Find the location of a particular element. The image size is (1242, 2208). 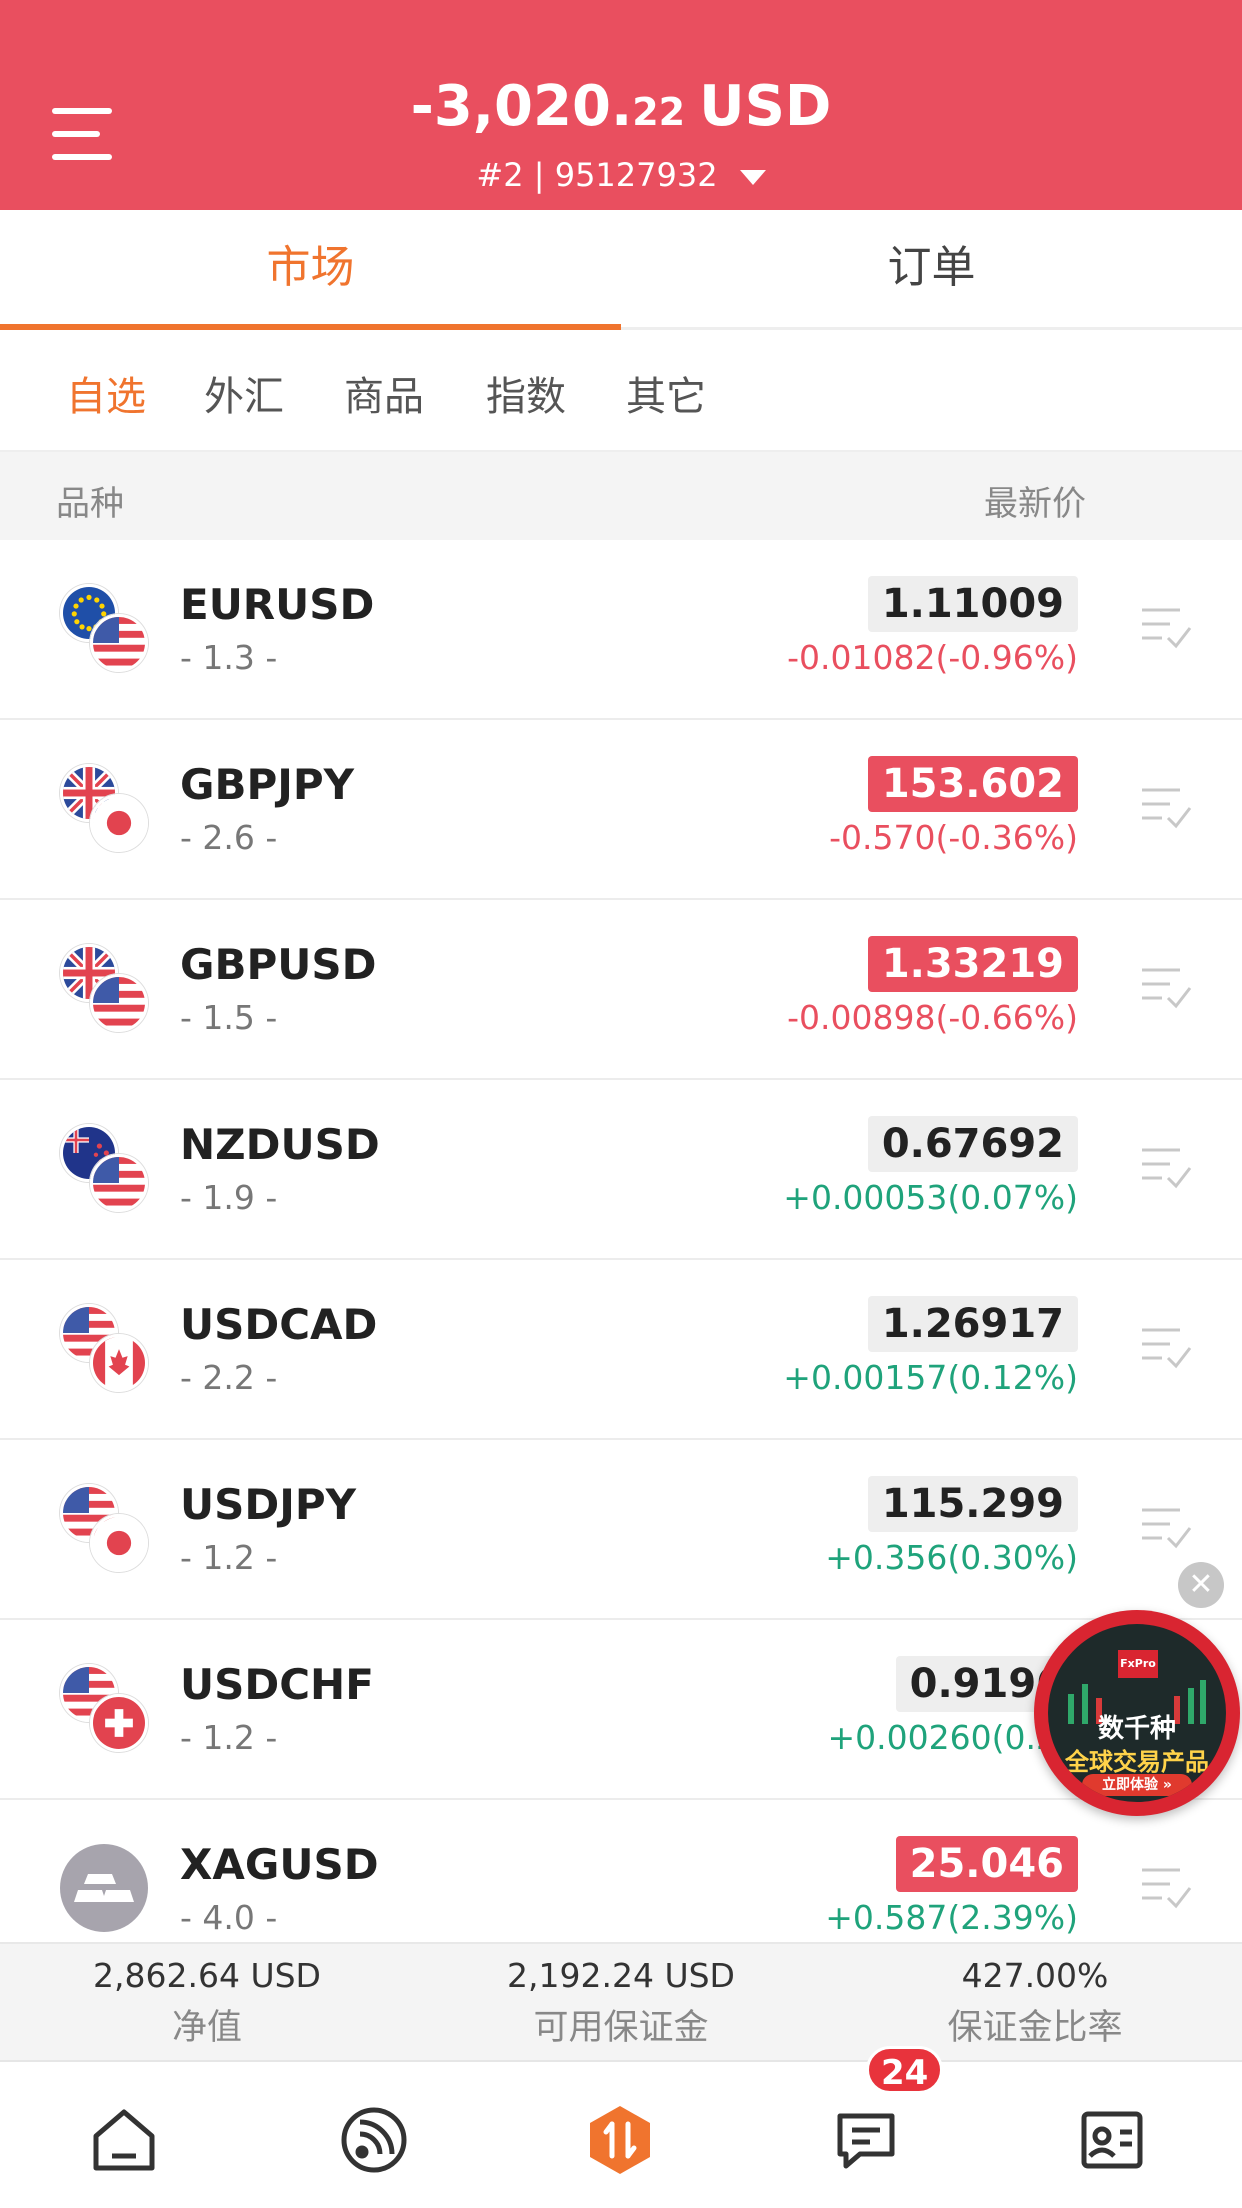

symbol-name: XAGUSD is located at coordinates (279, 1864).